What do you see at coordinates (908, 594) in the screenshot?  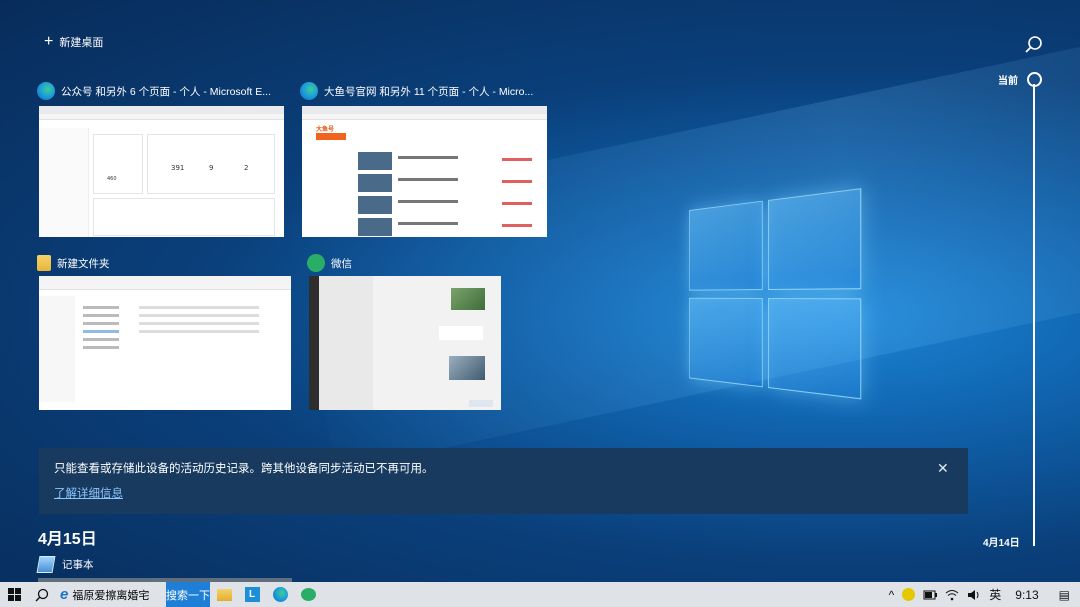 I see `tray-app-icon` at bounding box center [908, 594].